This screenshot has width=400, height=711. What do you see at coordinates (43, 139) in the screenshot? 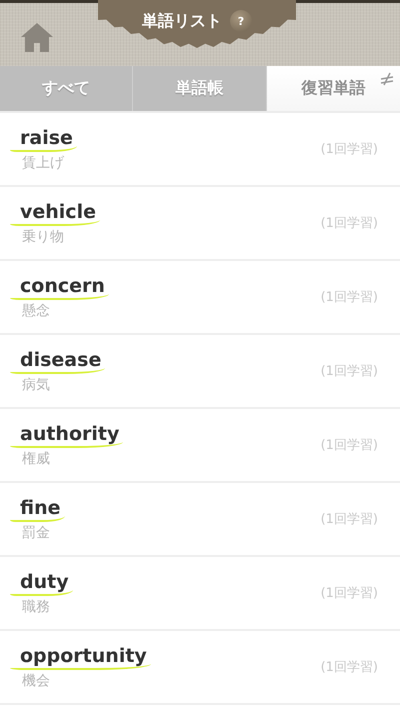
I see `word-text: raise` at bounding box center [43, 139].